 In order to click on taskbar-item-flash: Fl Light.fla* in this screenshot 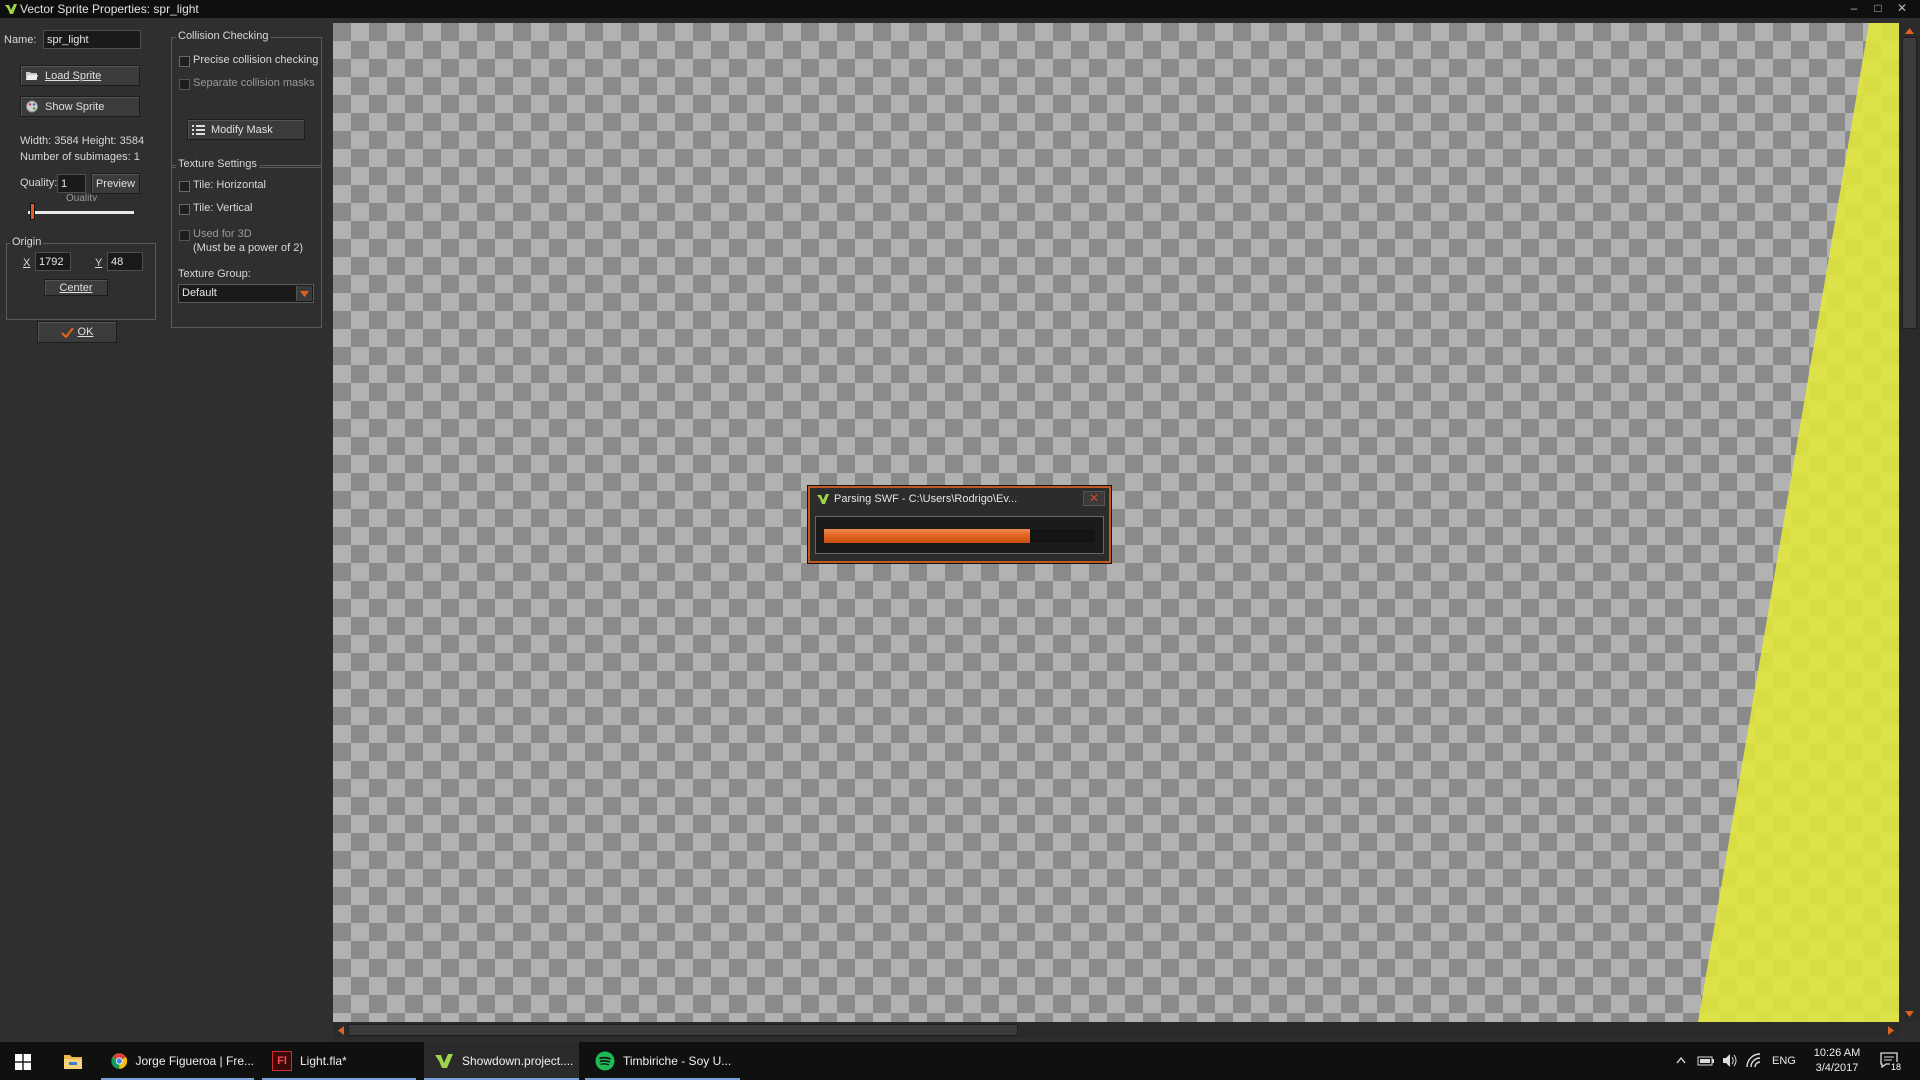, I will do `click(339, 1061)`.